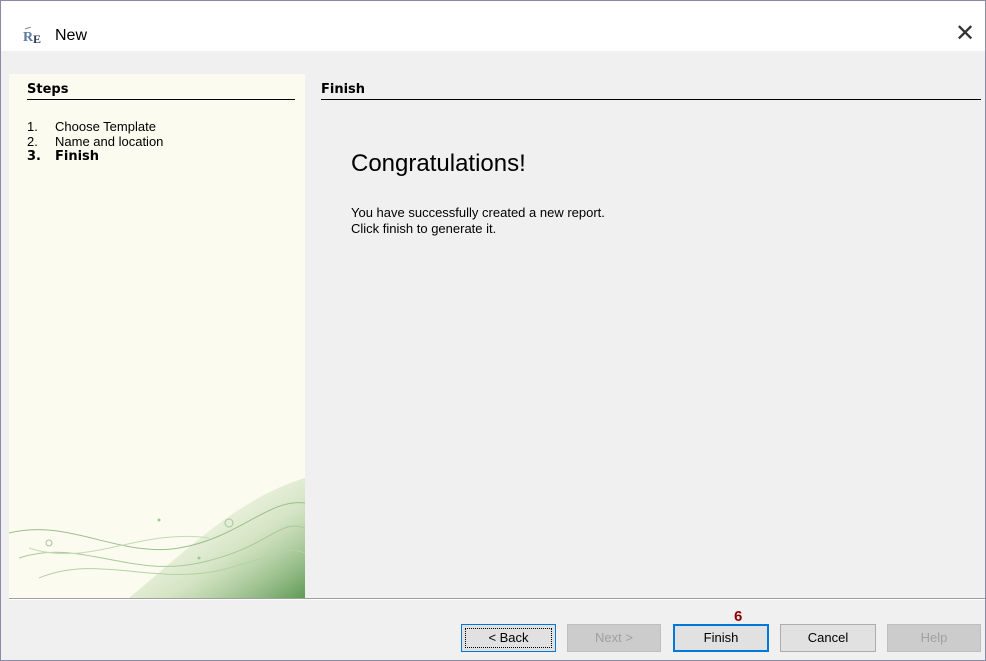 This screenshot has width=986, height=661. I want to click on back-button: < Back, so click(508, 638).